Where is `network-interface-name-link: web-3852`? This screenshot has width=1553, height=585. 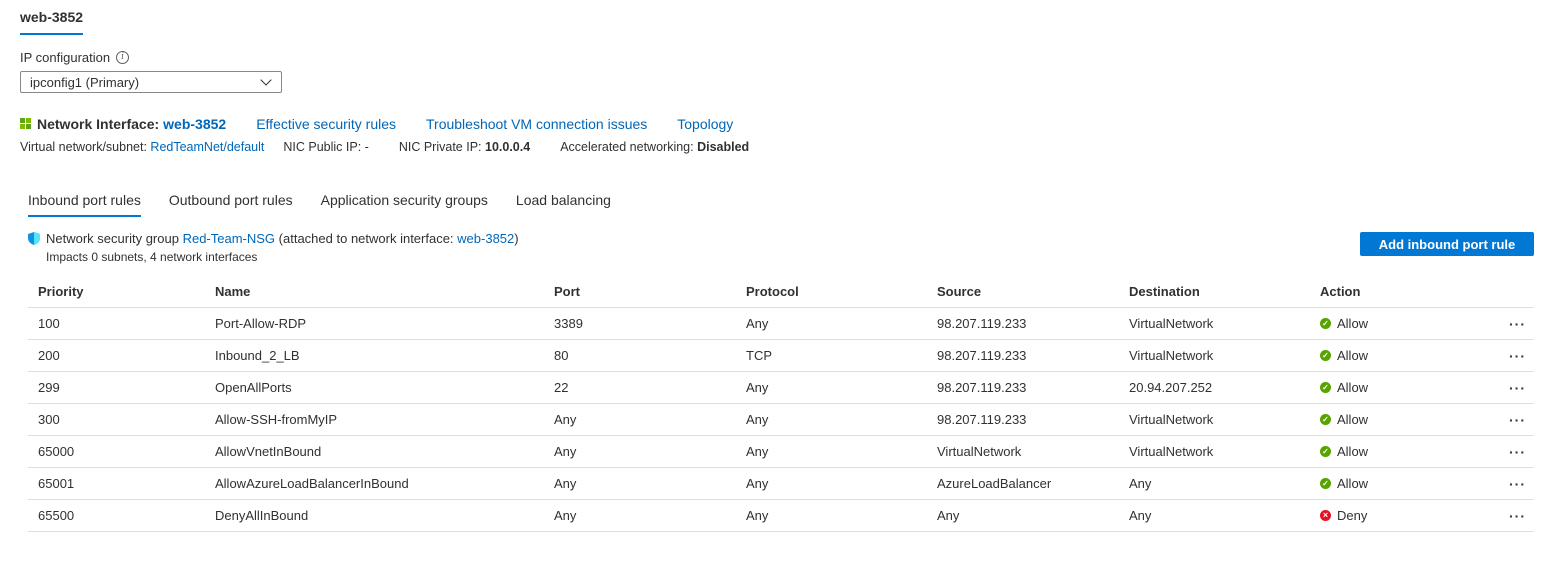 network-interface-name-link: web-3852 is located at coordinates (194, 124).